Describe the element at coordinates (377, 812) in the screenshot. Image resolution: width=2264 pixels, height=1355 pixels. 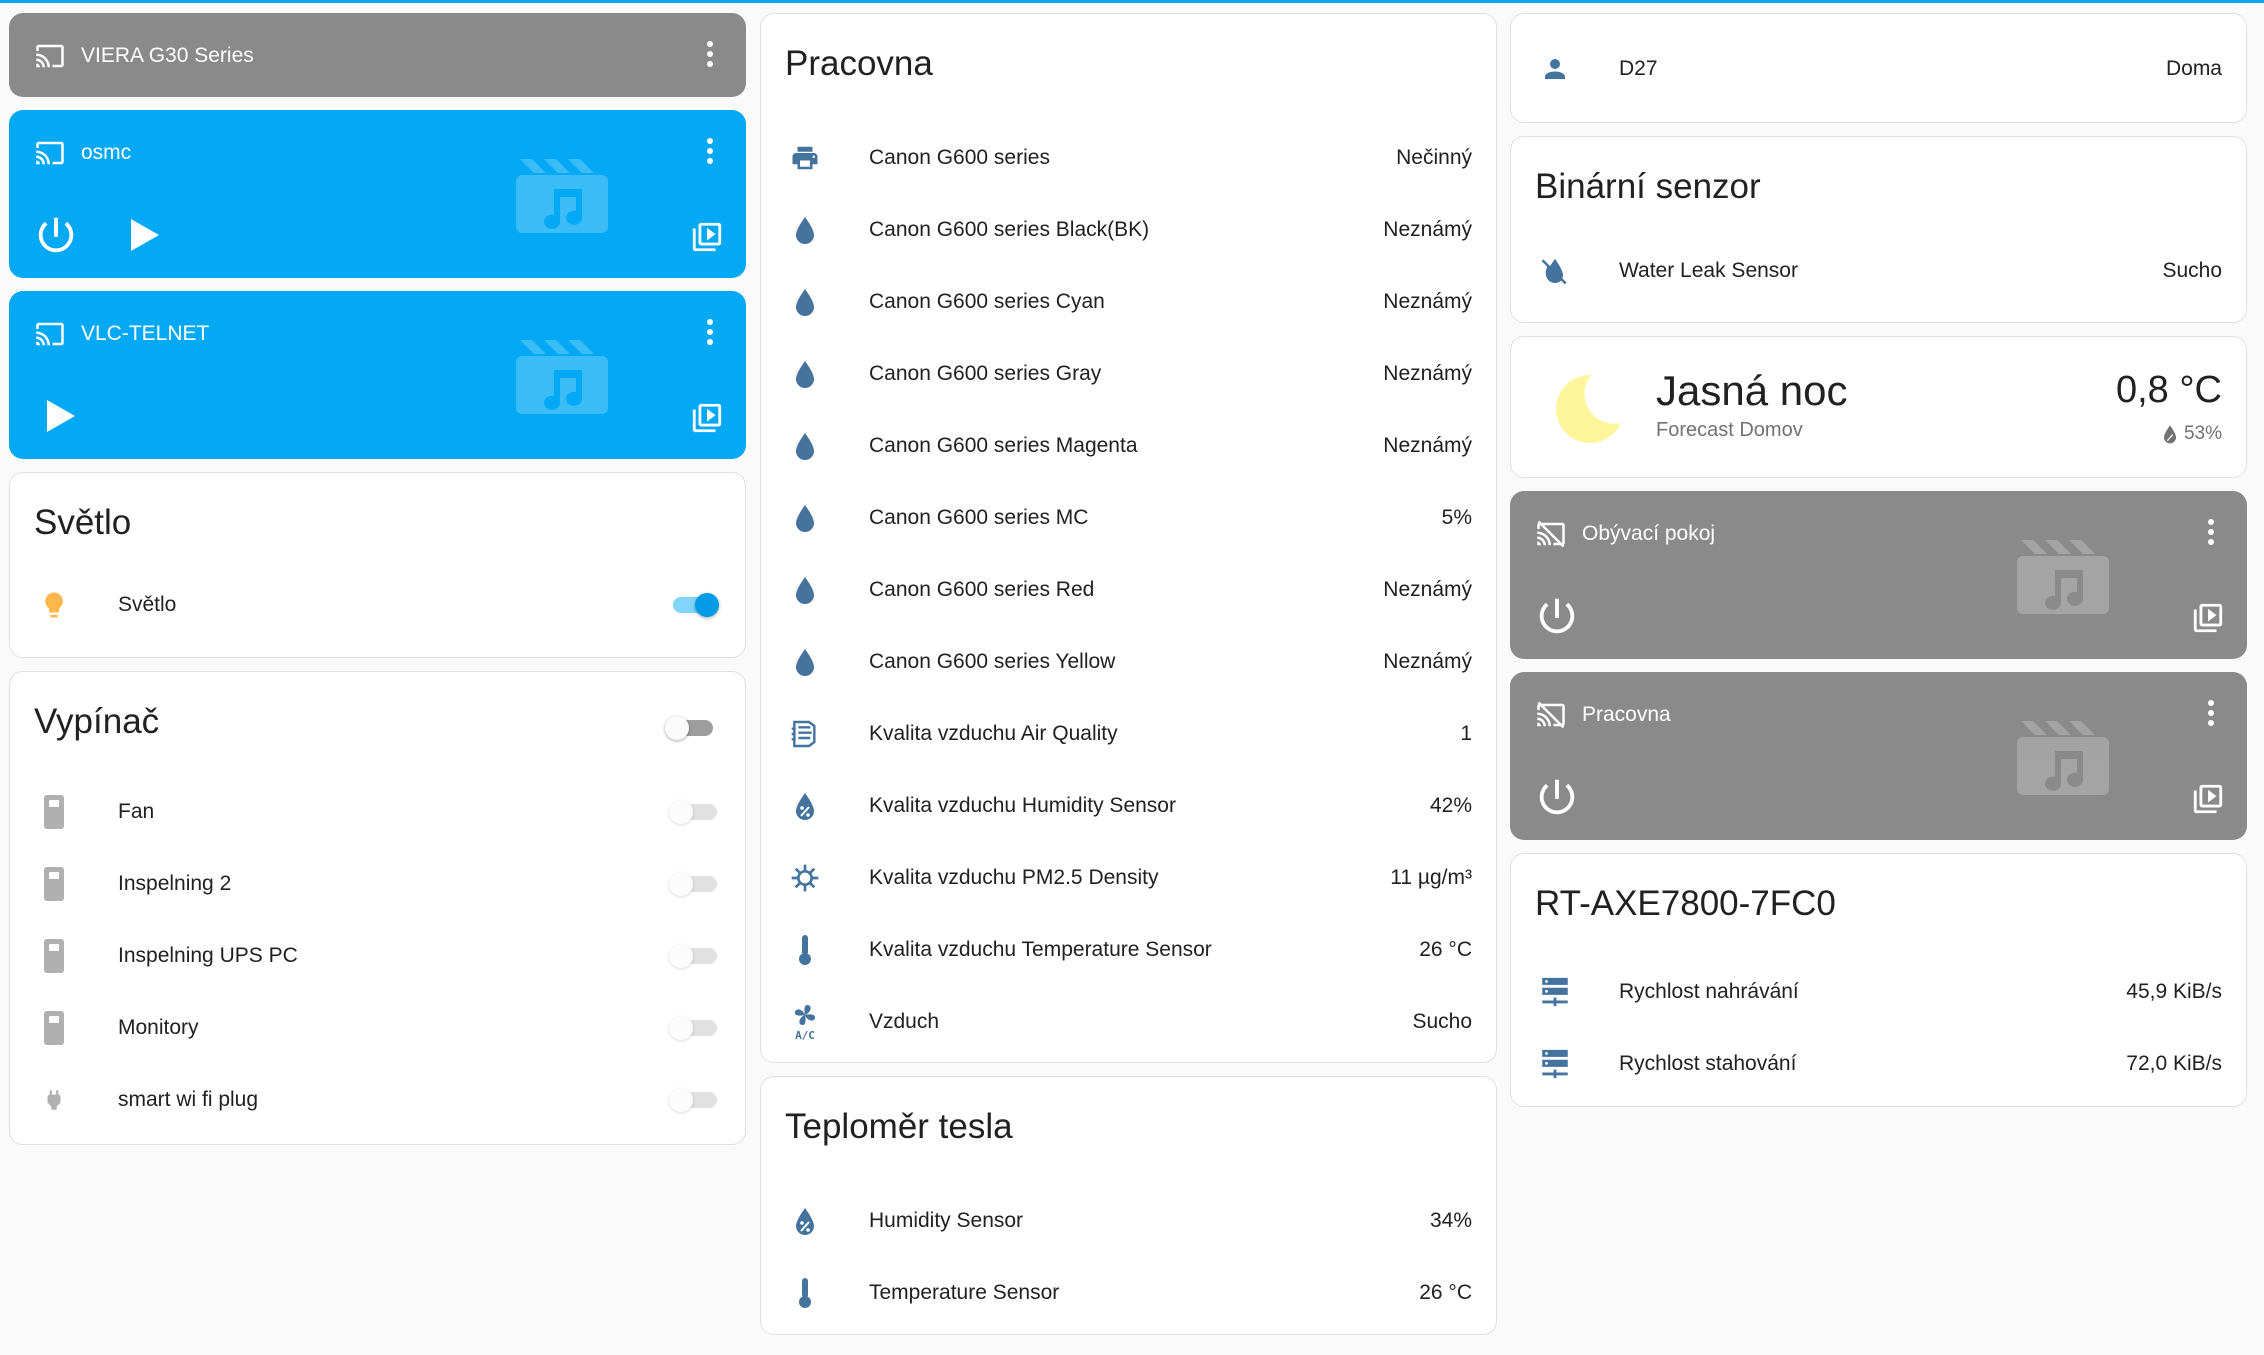
I see `switch-row-fan: Fan` at that location.